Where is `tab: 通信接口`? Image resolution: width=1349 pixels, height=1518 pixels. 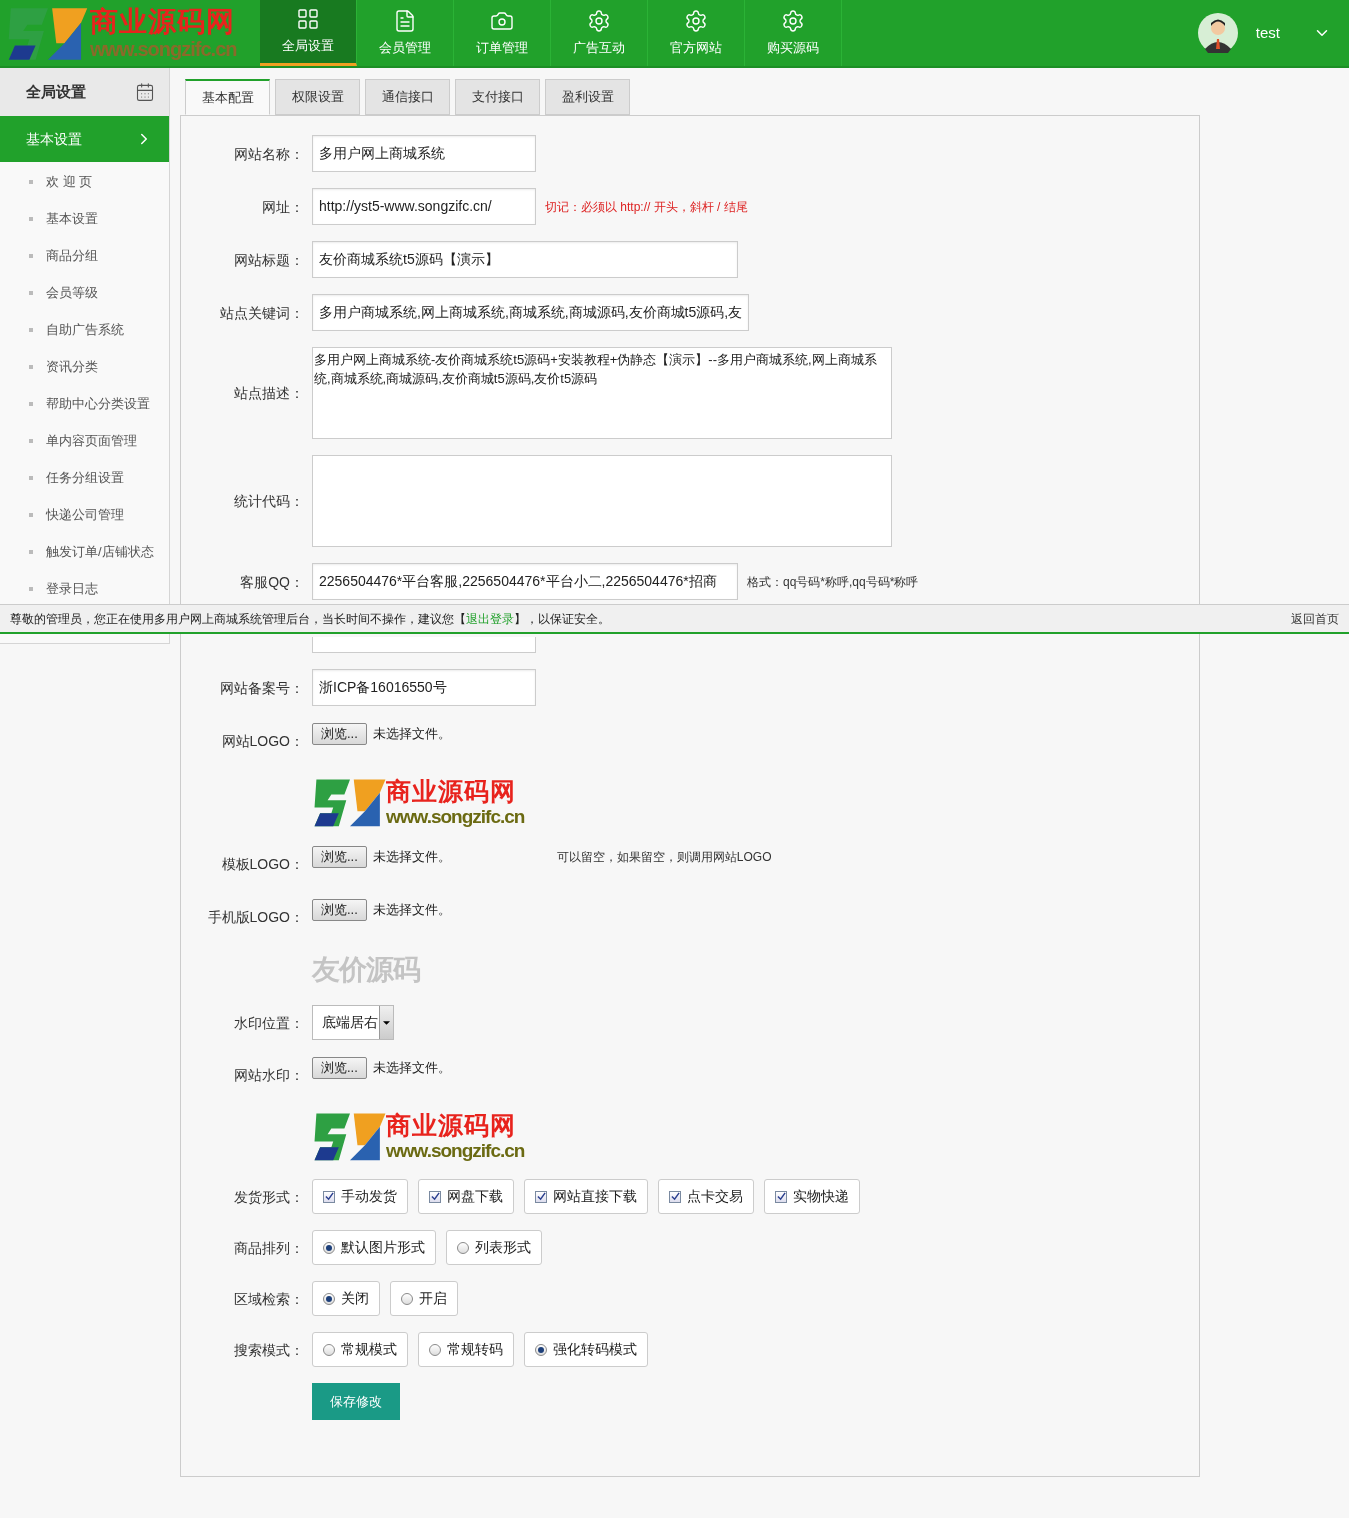
tab: 通信接口 is located at coordinates (407, 97).